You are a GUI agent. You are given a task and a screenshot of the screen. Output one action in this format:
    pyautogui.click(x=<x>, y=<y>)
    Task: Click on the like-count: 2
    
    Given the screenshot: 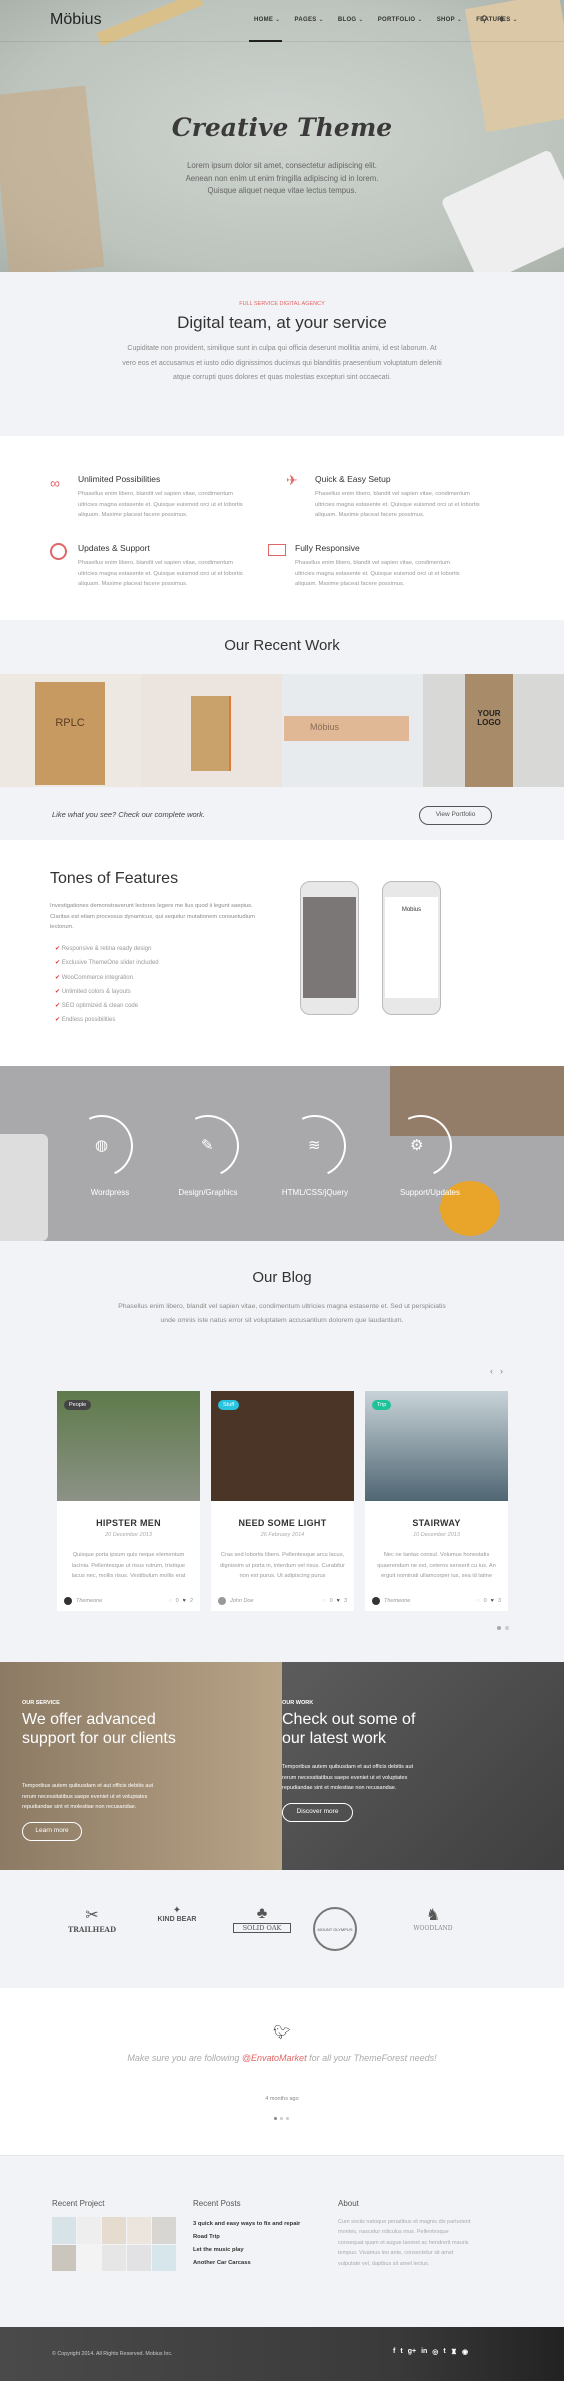 What is the action you would take?
    pyautogui.click(x=191, y=1601)
    